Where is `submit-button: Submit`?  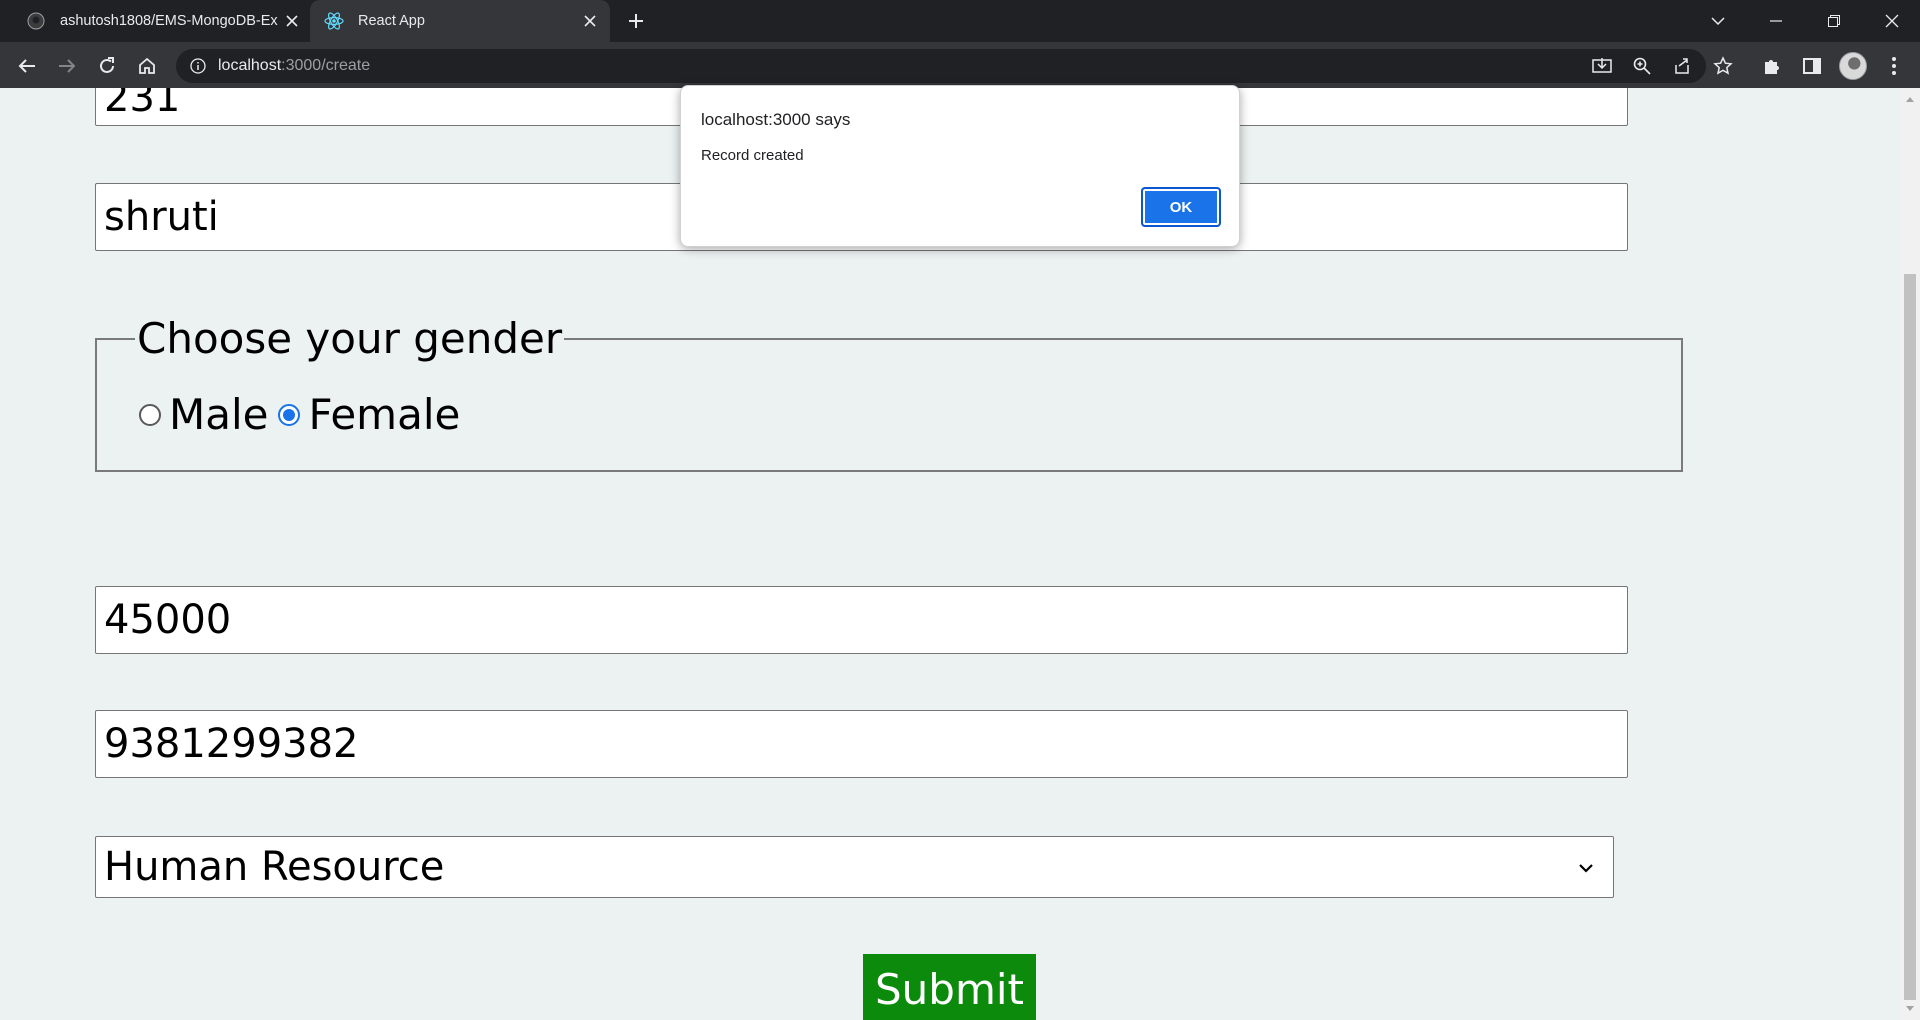 submit-button: Submit is located at coordinates (949, 987).